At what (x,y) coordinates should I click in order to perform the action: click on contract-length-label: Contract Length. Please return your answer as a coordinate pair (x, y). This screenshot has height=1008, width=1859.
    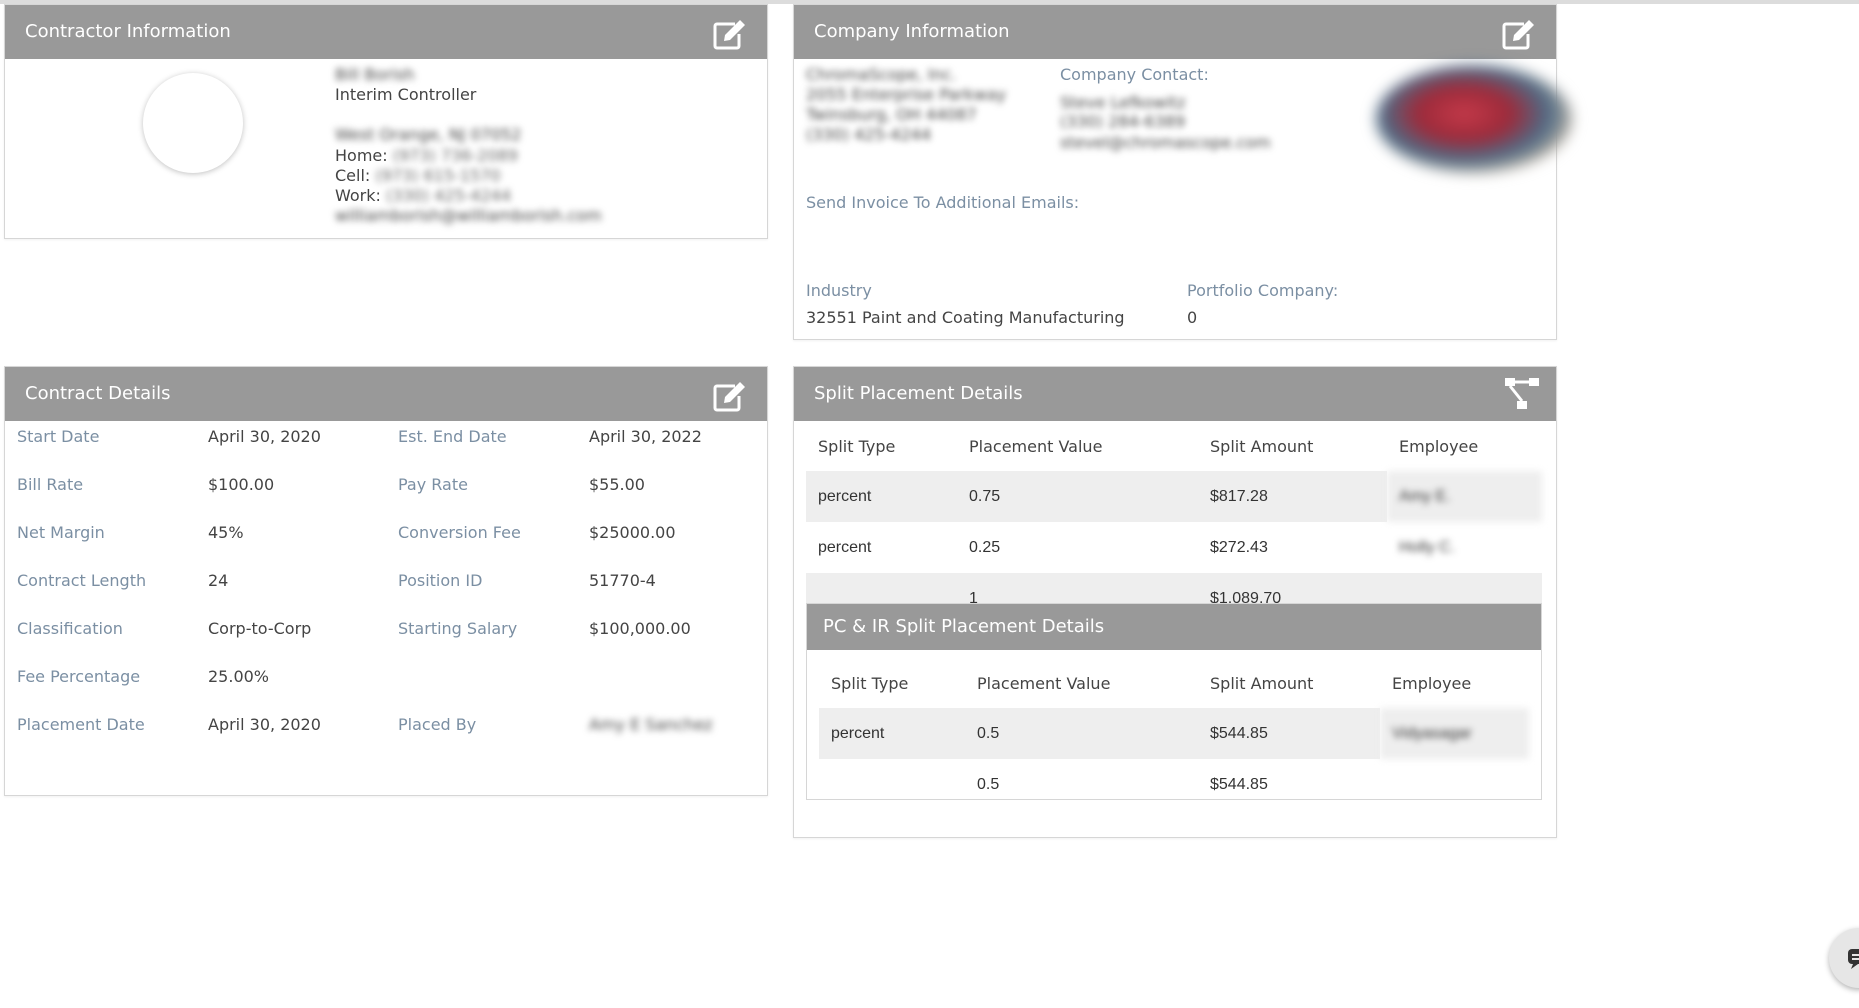
    Looking at the image, I should click on (82, 580).